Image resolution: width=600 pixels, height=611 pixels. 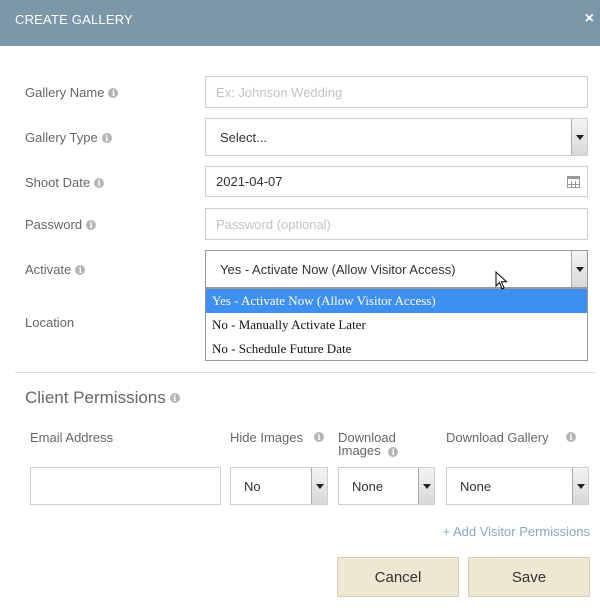 I want to click on gallery-name-label: Gallery Name i, so click(x=72, y=92).